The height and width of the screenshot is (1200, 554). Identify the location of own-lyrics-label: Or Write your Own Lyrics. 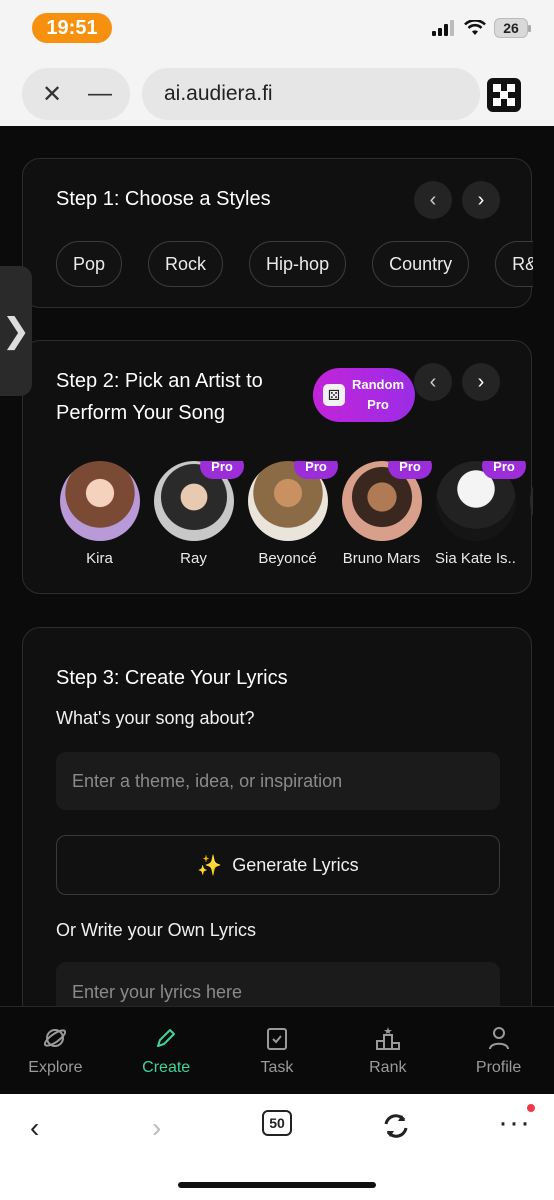
(156, 930).